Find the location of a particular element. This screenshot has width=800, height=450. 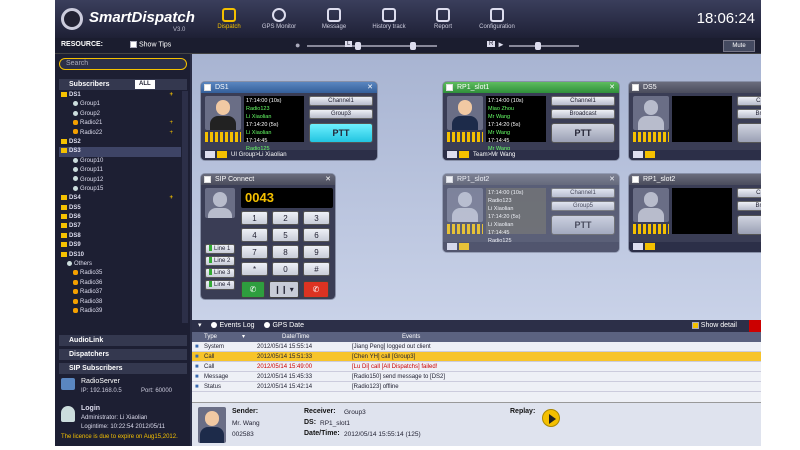

filter-all-select: ALL is located at coordinates (145, 84).